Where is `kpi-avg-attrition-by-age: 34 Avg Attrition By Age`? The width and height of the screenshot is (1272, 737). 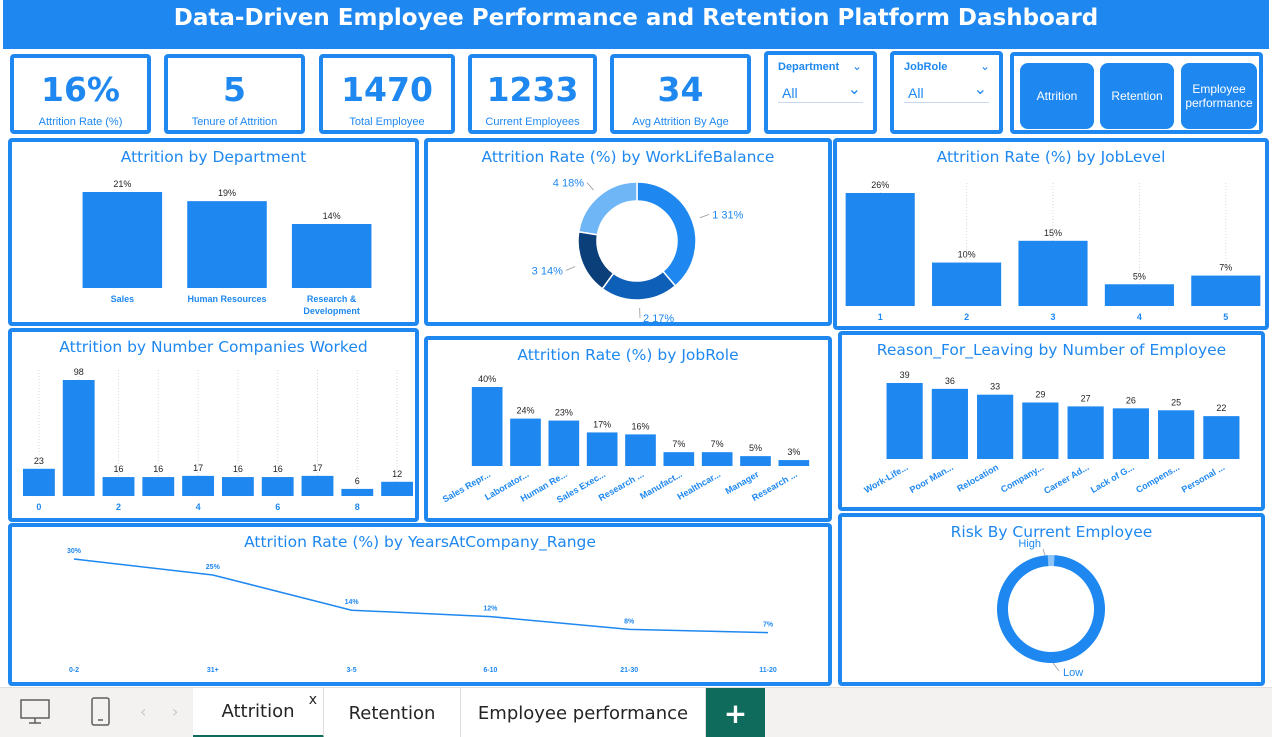 kpi-avg-attrition-by-age: 34 Avg Attrition By Age is located at coordinates (680, 94).